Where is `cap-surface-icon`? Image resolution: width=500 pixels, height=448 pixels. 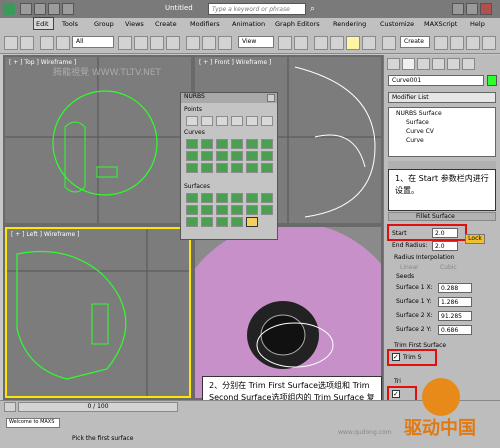 cap-surface-icon is located at coordinates (237, 210).